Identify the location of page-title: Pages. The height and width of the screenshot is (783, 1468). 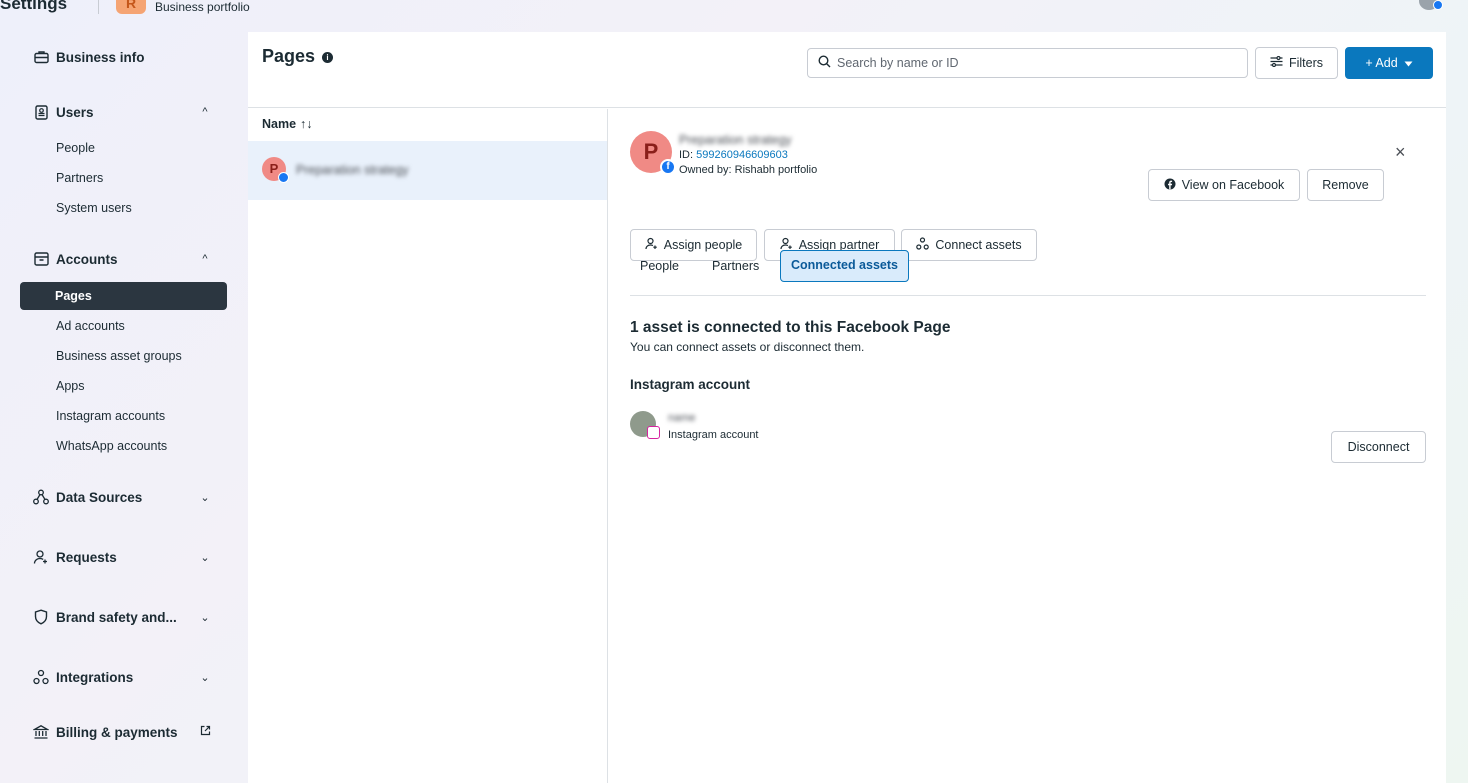
(289, 56).